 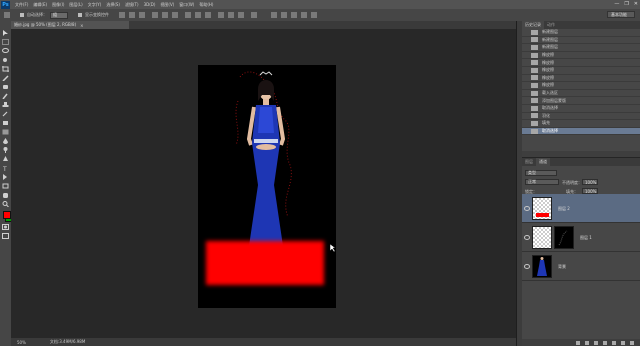 What do you see at coordinates (5, 159) in the screenshot?
I see `pen-tool-icon` at bounding box center [5, 159].